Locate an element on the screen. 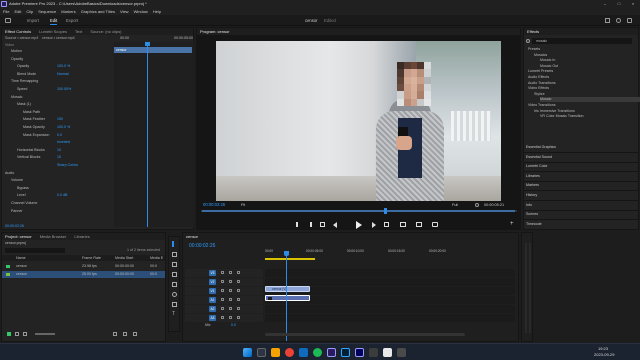  menu-item-sequence: Sequence is located at coordinates (47, 11).